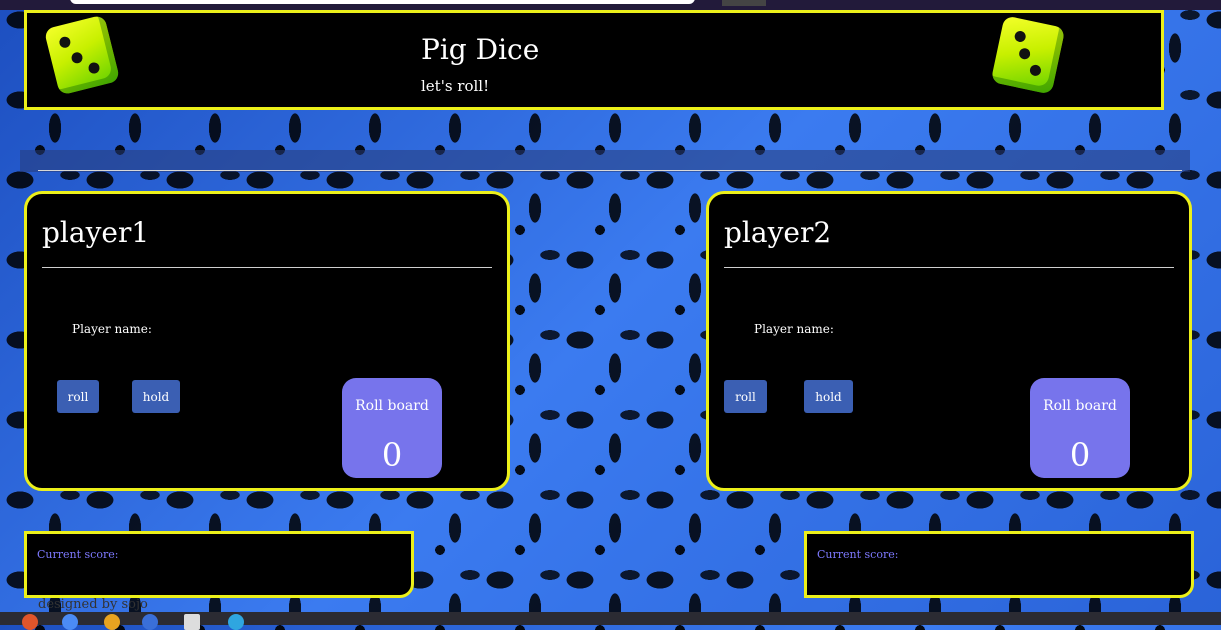  I want to click on divider-line, so click(610, 170).